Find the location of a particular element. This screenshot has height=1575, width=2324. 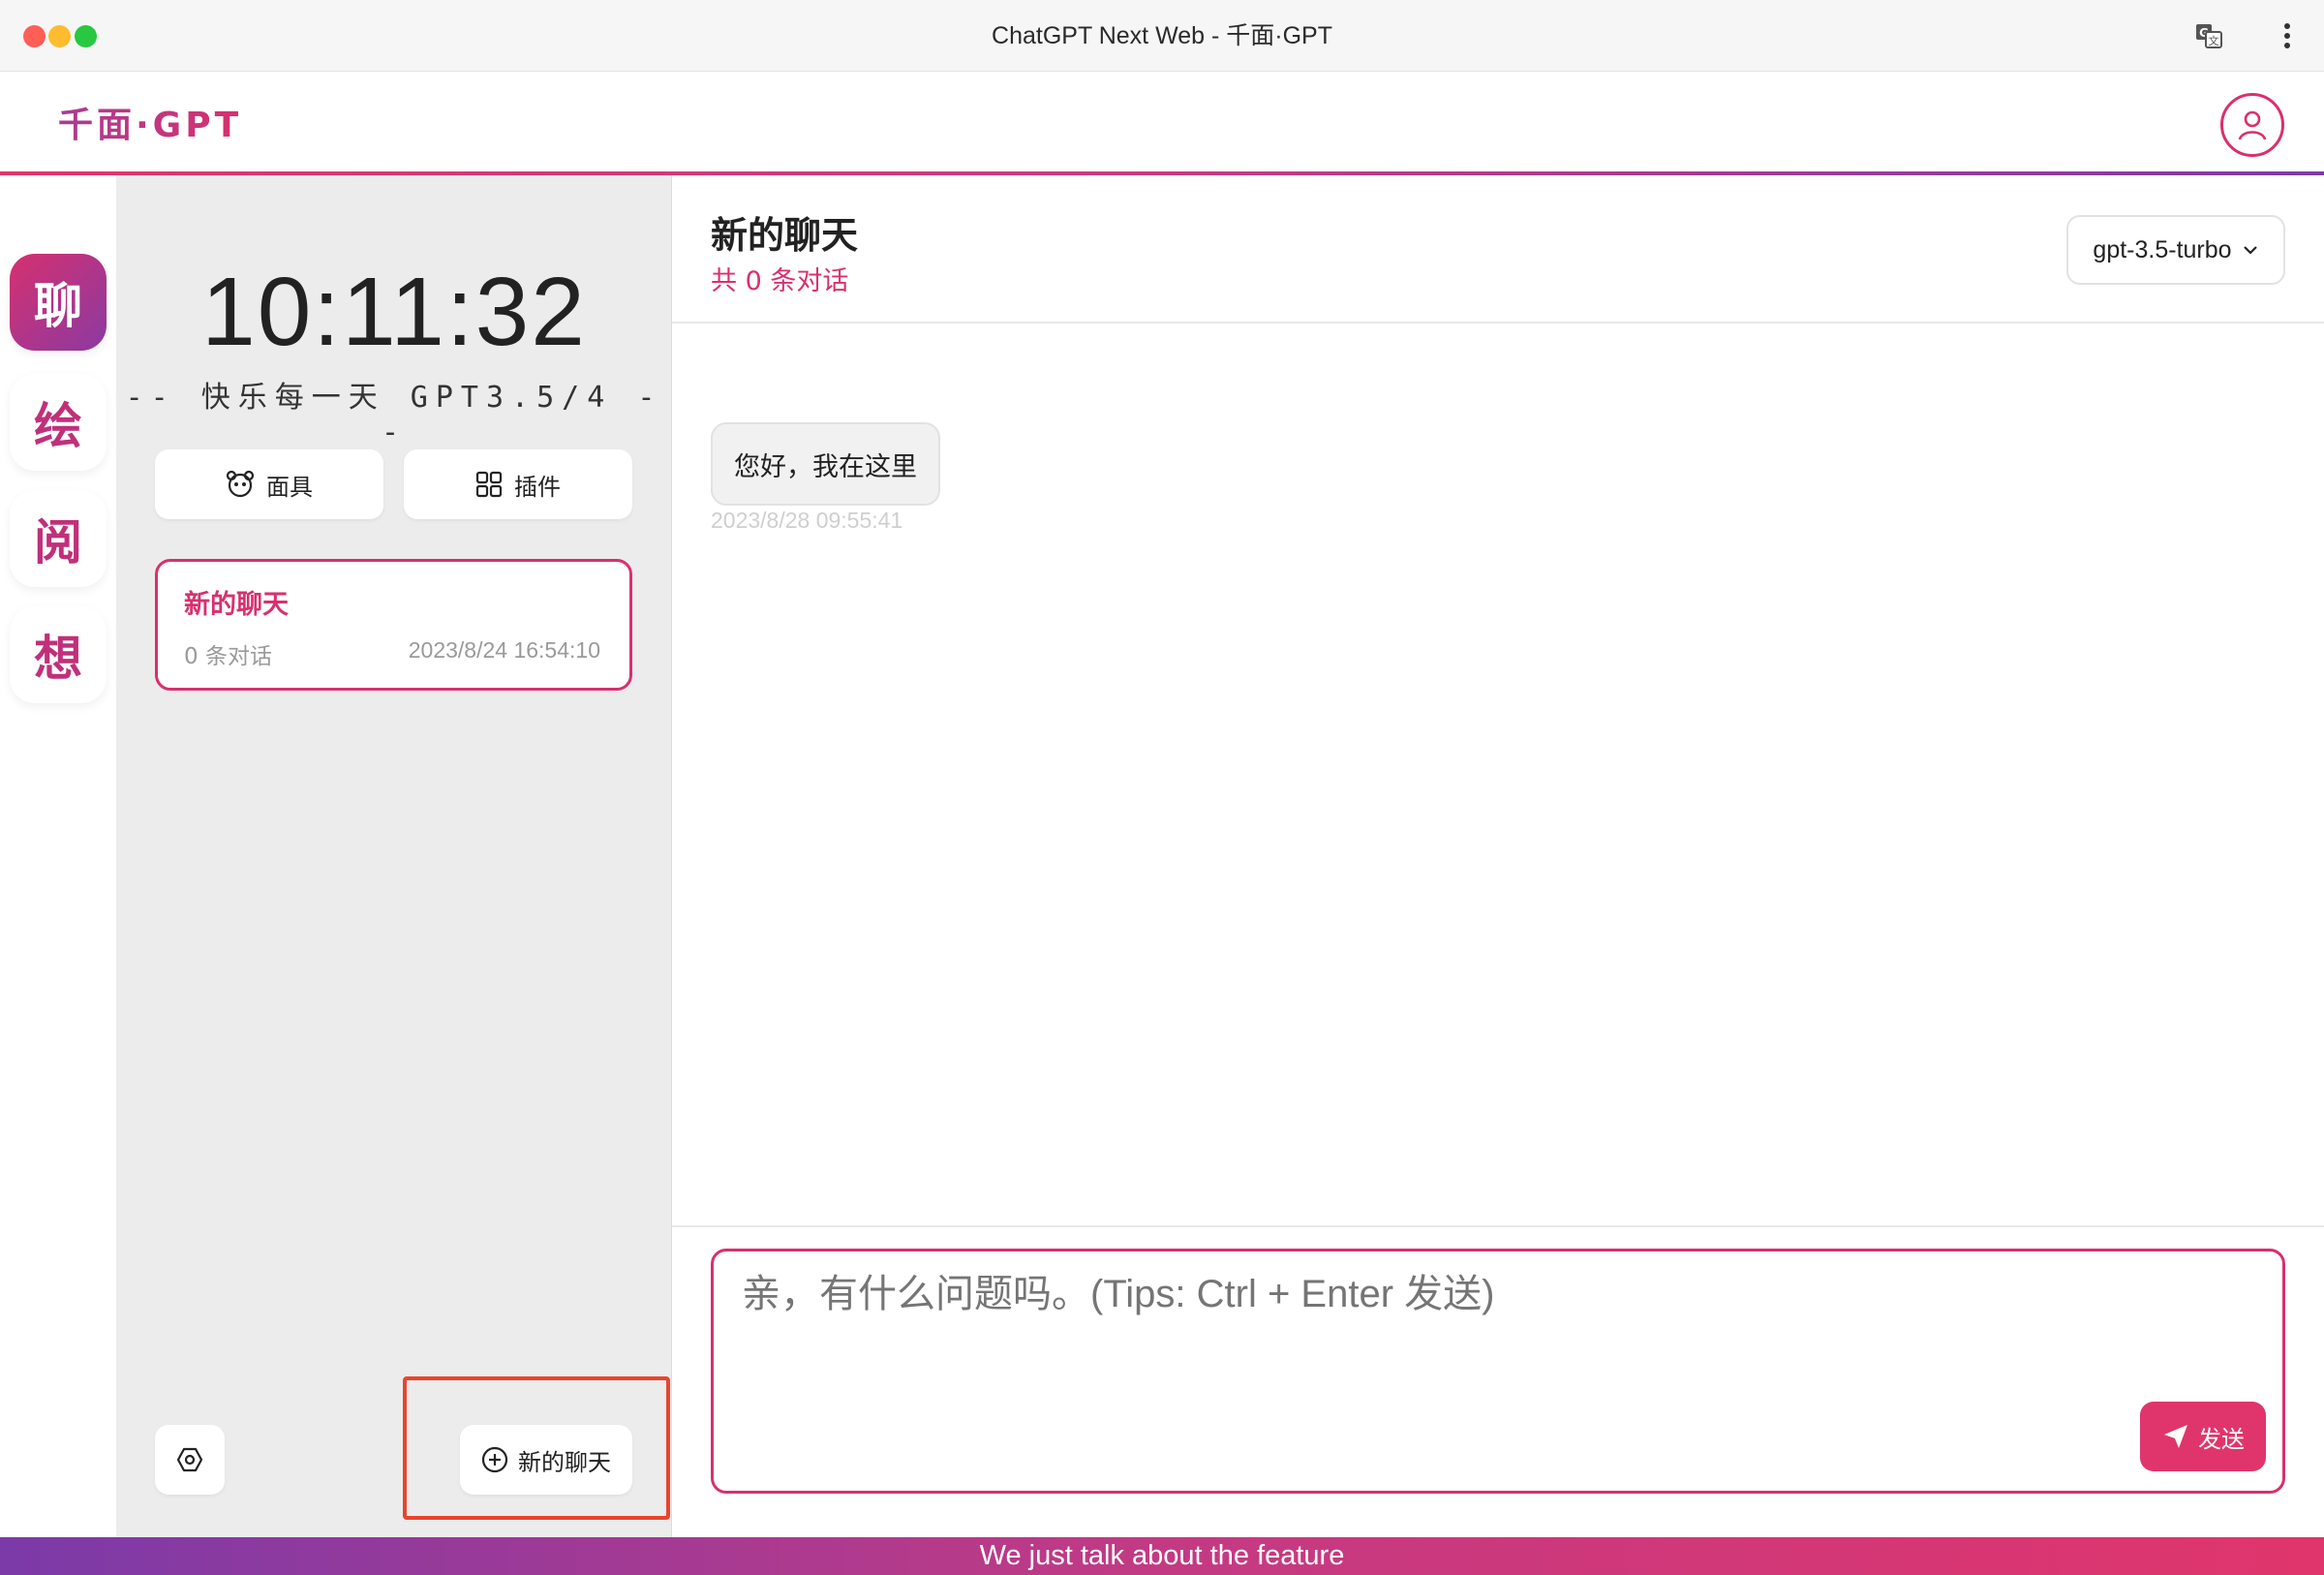

plugin-button: 插件 is located at coordinates (518, 484).